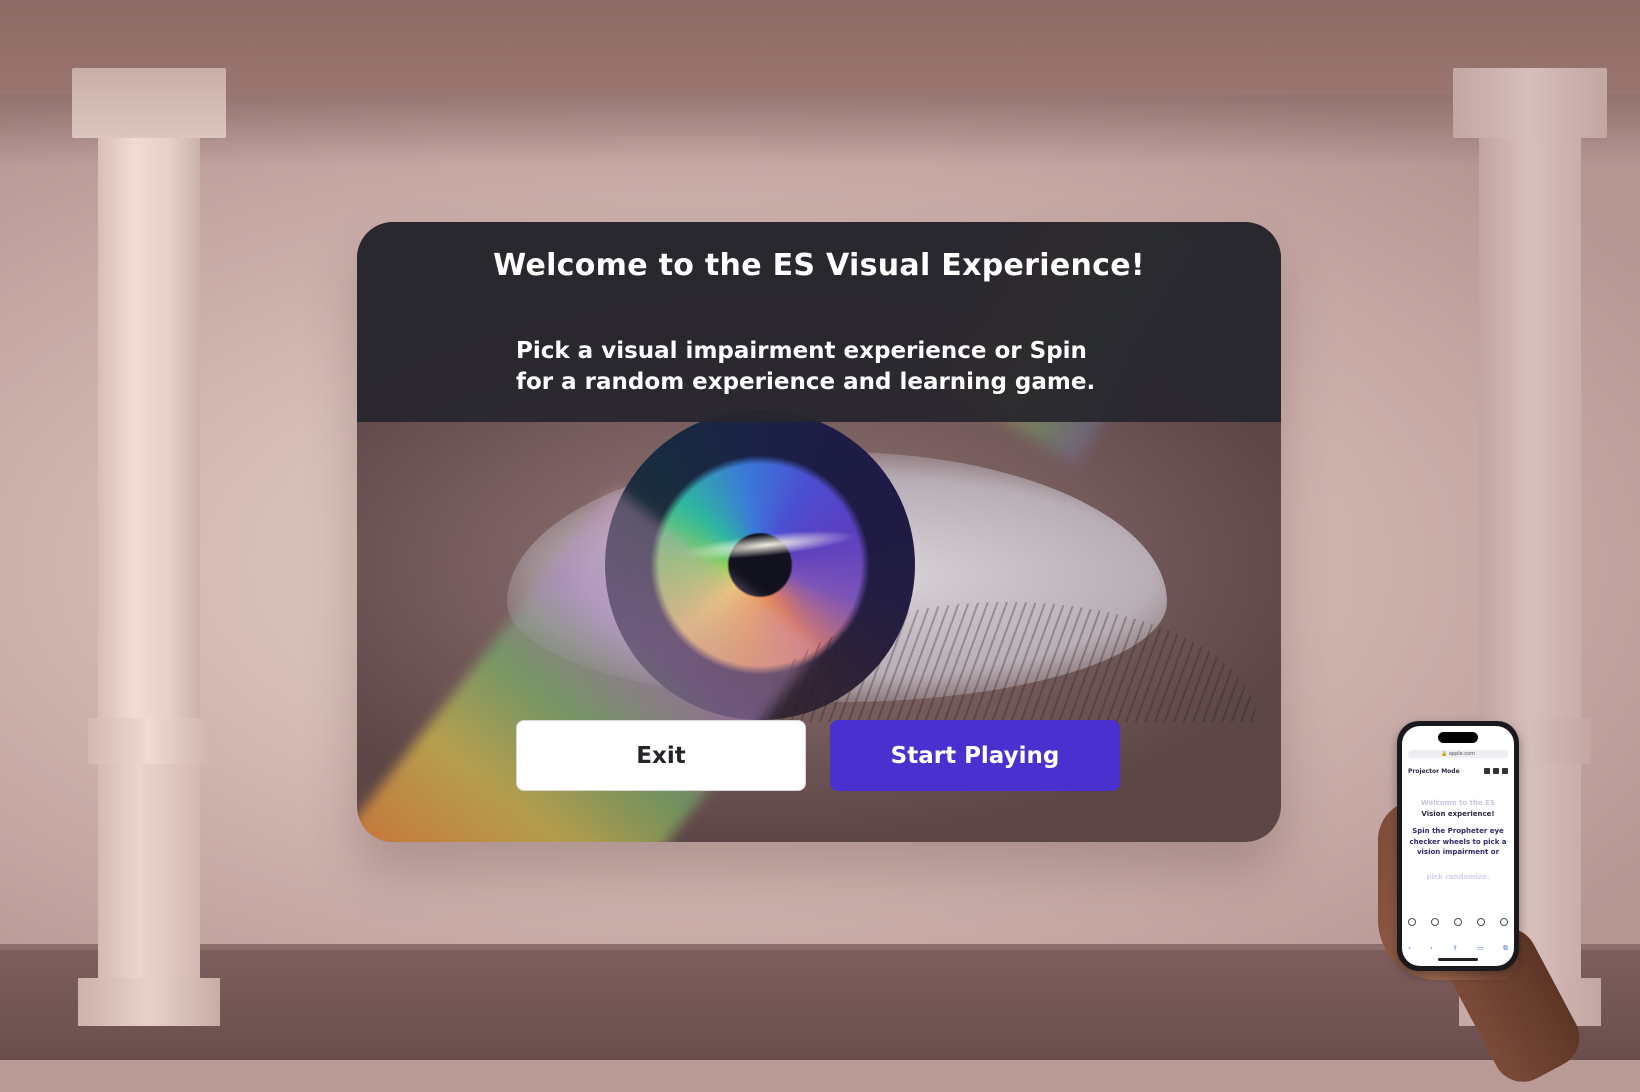  I want to click on tabs-icon: ⧉, so click(1505, 948).